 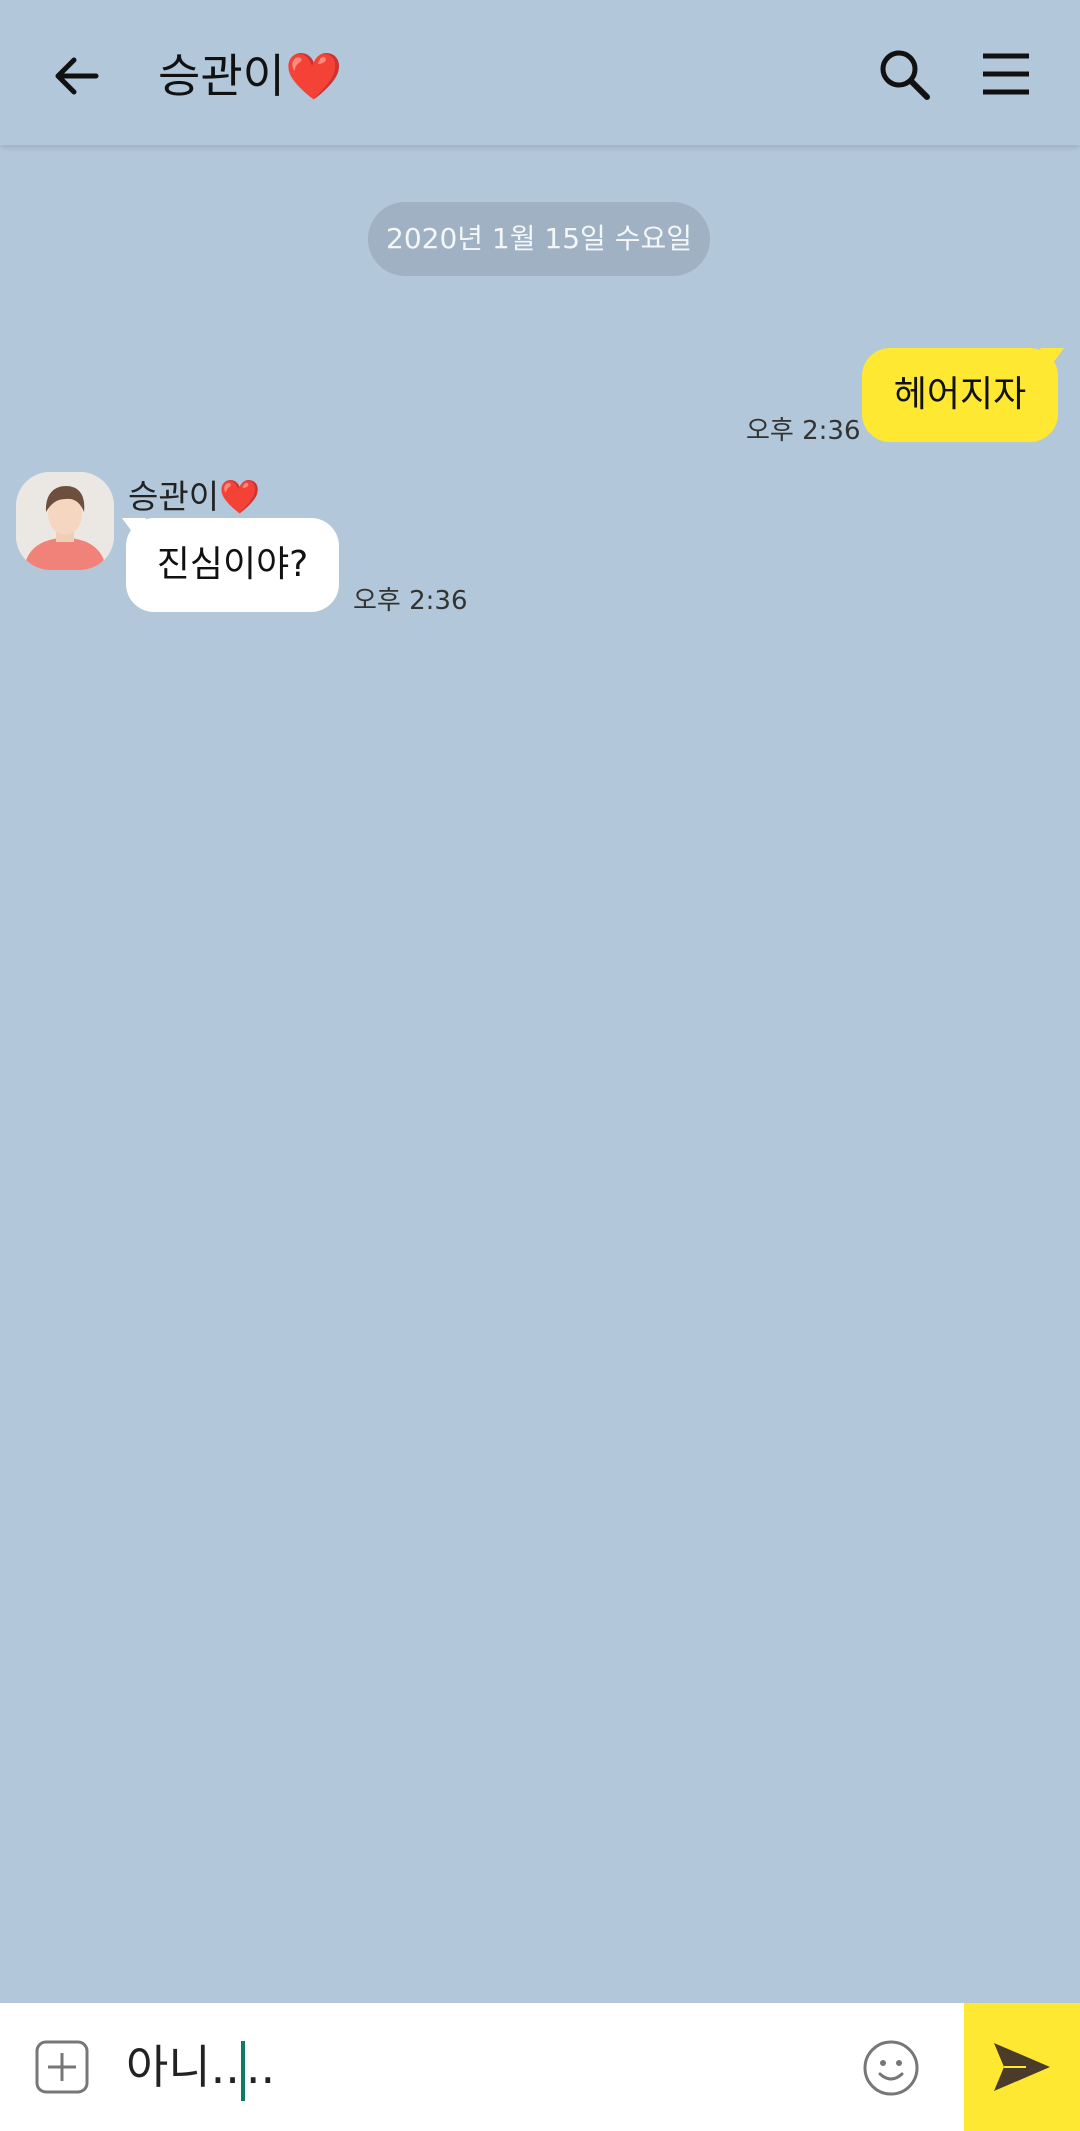 I want to click on chat-header: 승관이❤️, so click(x=540, y=72).